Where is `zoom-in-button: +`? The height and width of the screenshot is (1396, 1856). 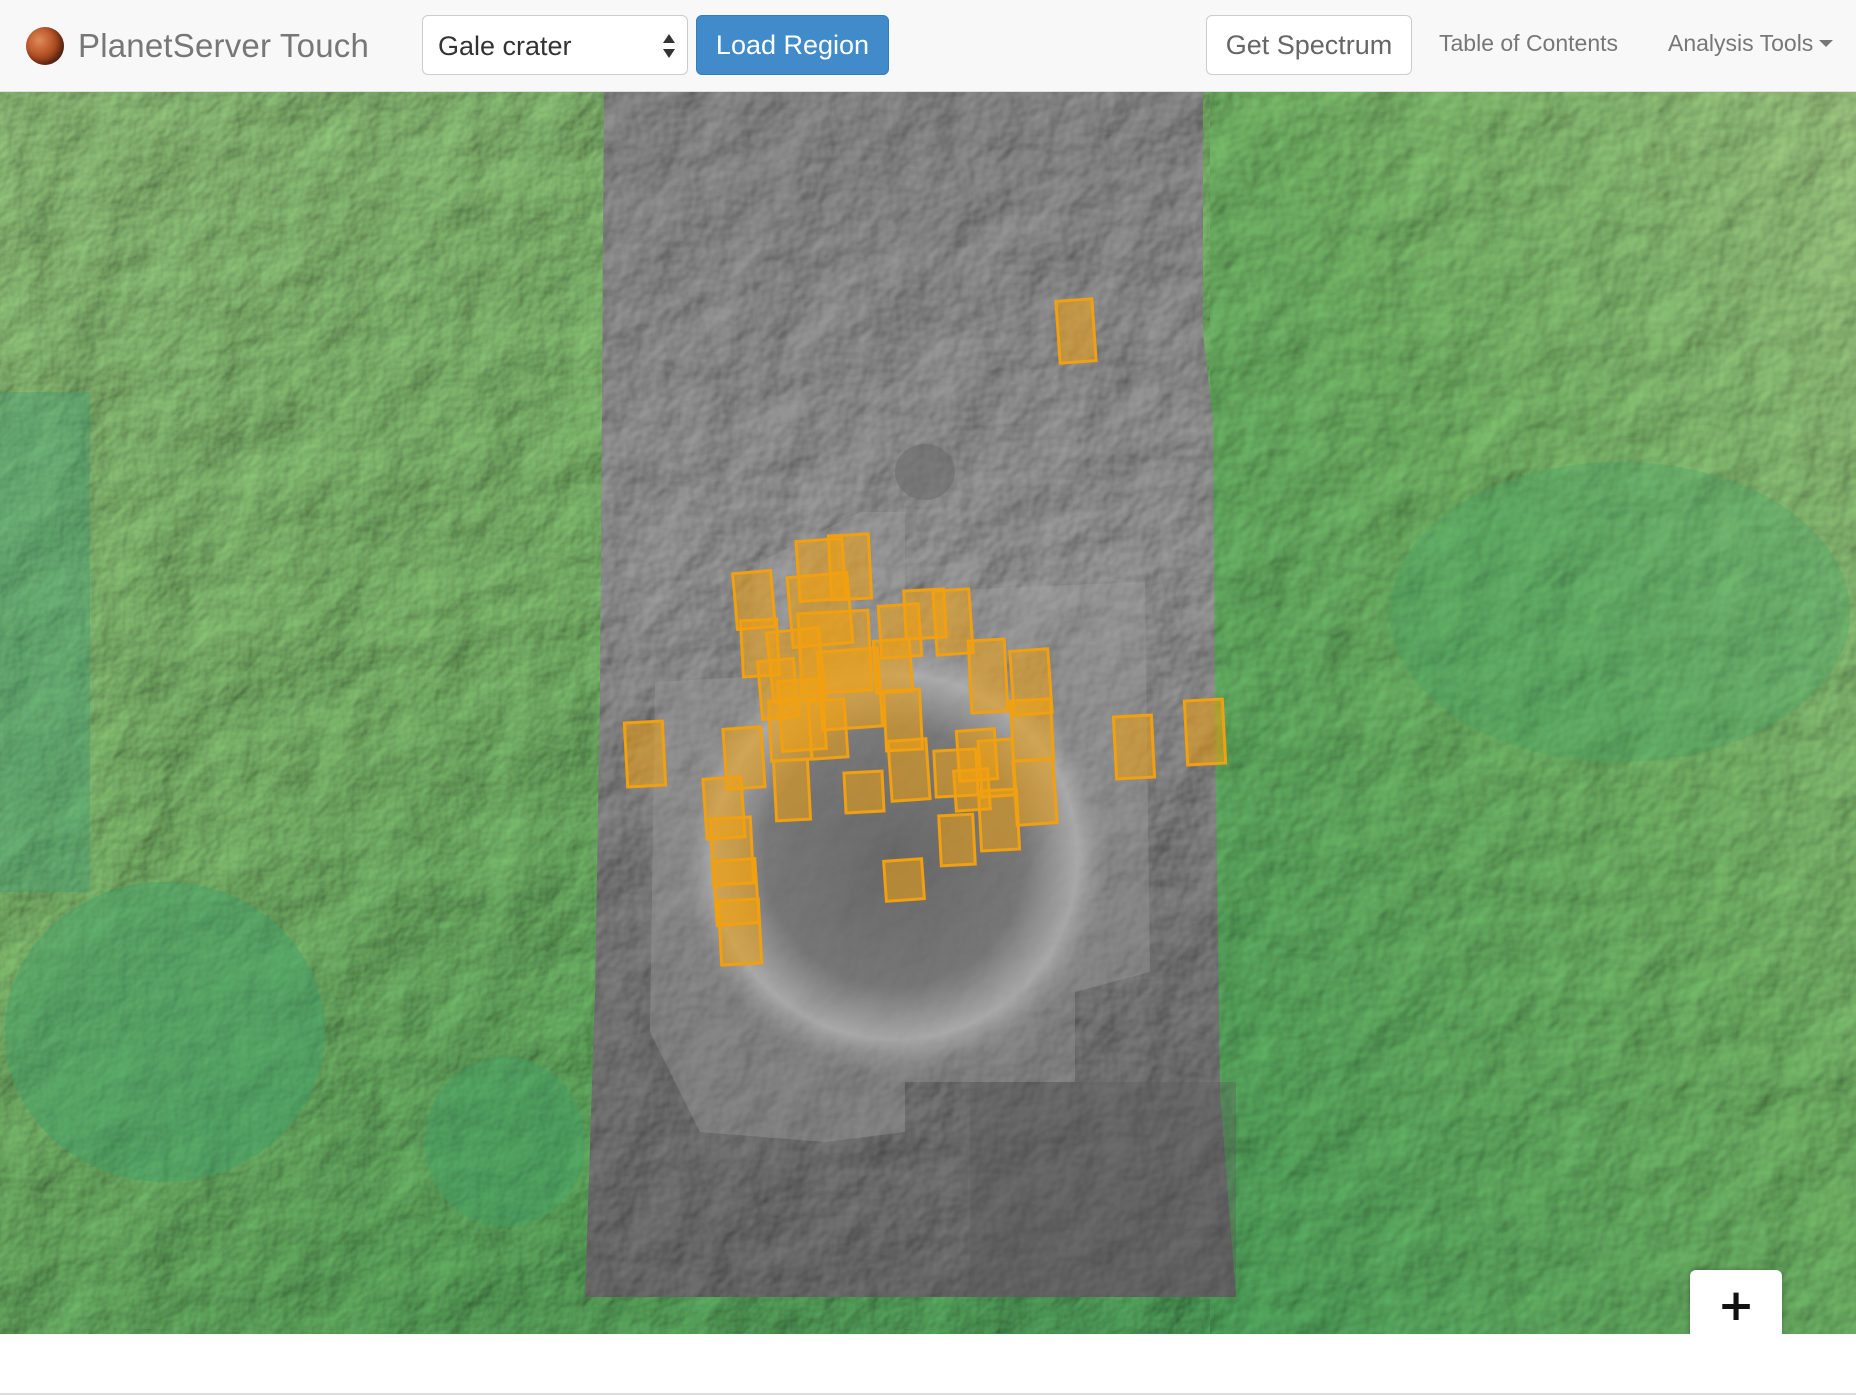
zoom-in-button: + is located at coordinates (1736, 1302).